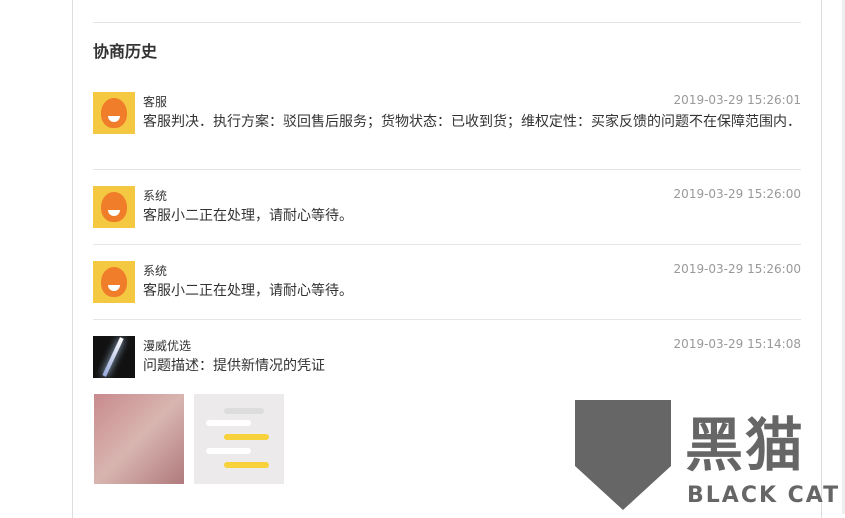  I want to click on section-title: 协商历史, so click(125, 51).